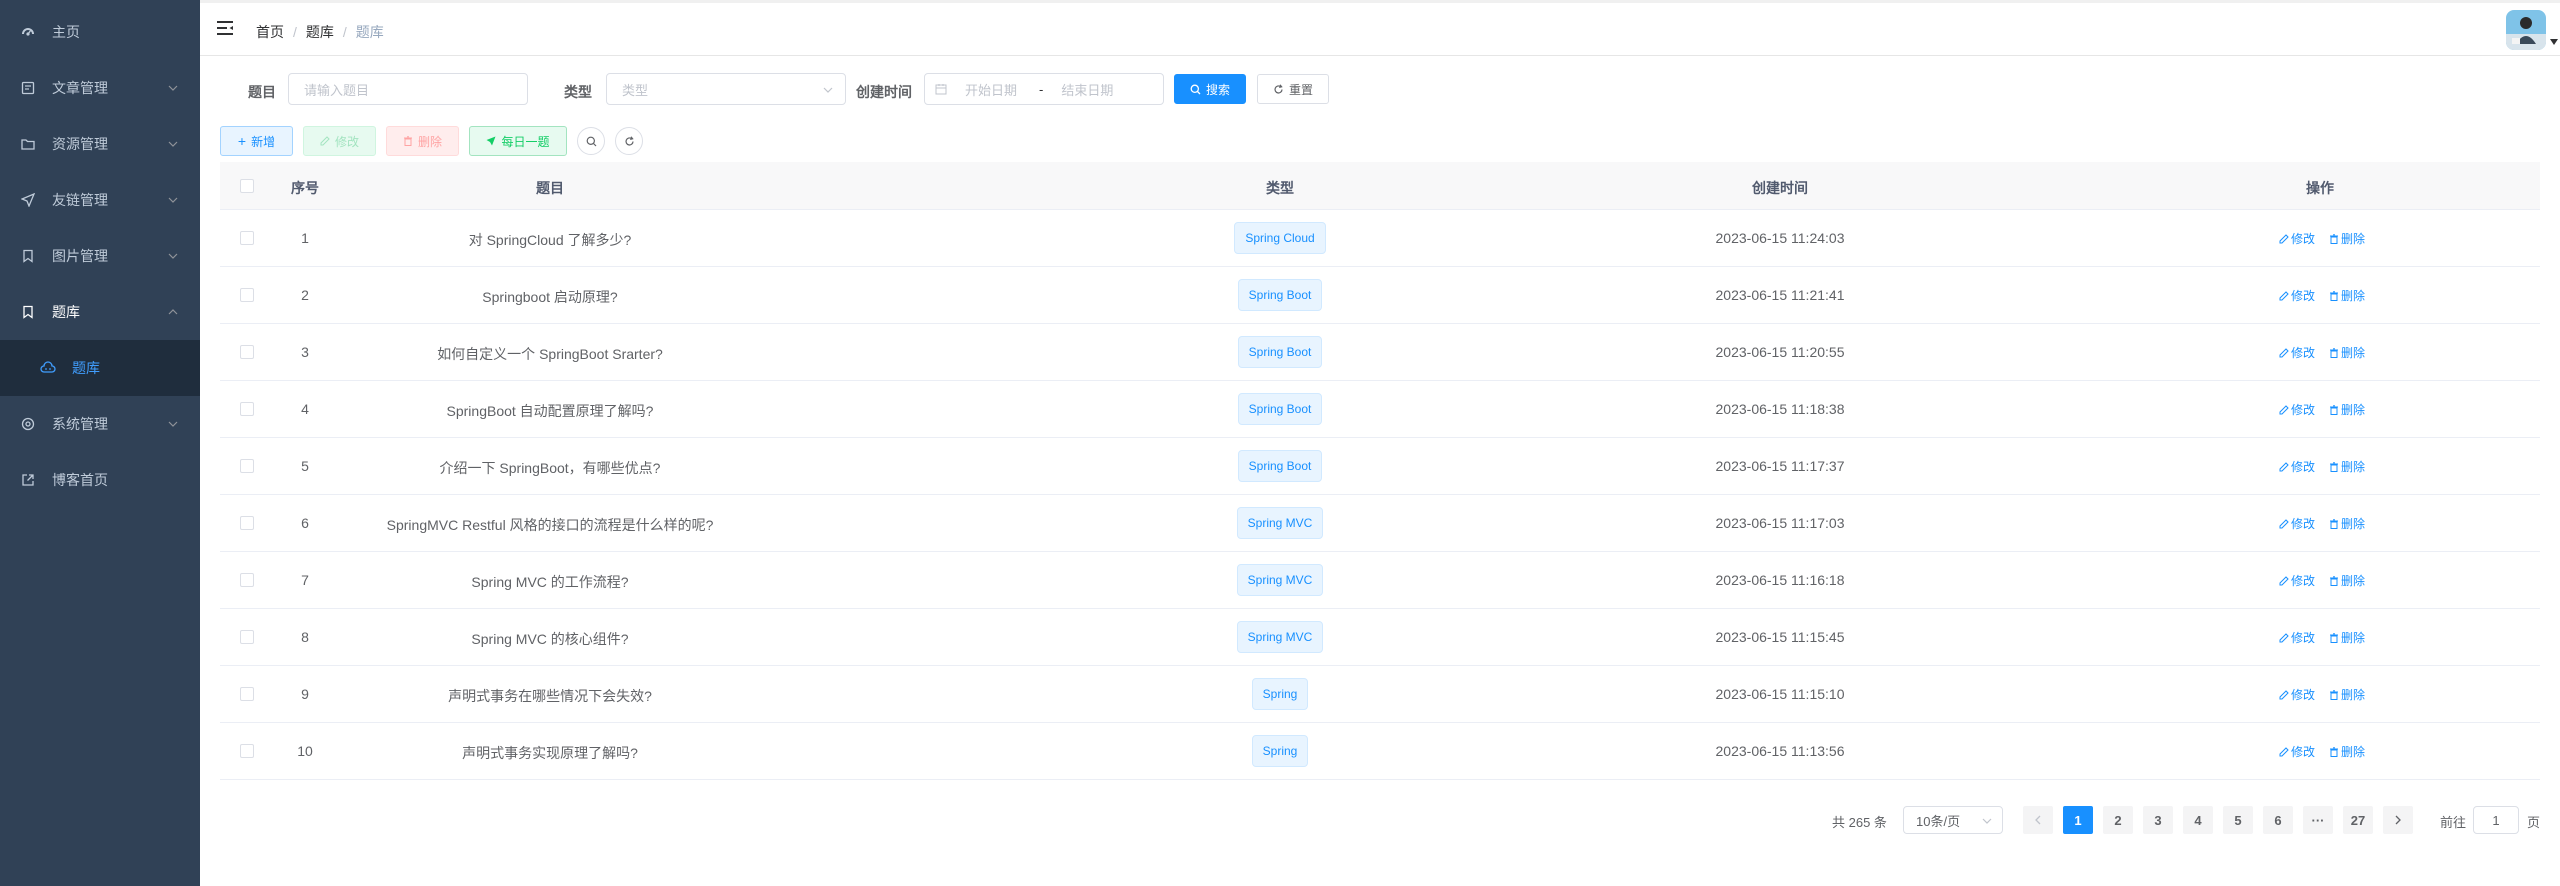 The height and width of the screenshot is (886, 2560). I want to click on type-tag: Spring, so click(1280, 751).